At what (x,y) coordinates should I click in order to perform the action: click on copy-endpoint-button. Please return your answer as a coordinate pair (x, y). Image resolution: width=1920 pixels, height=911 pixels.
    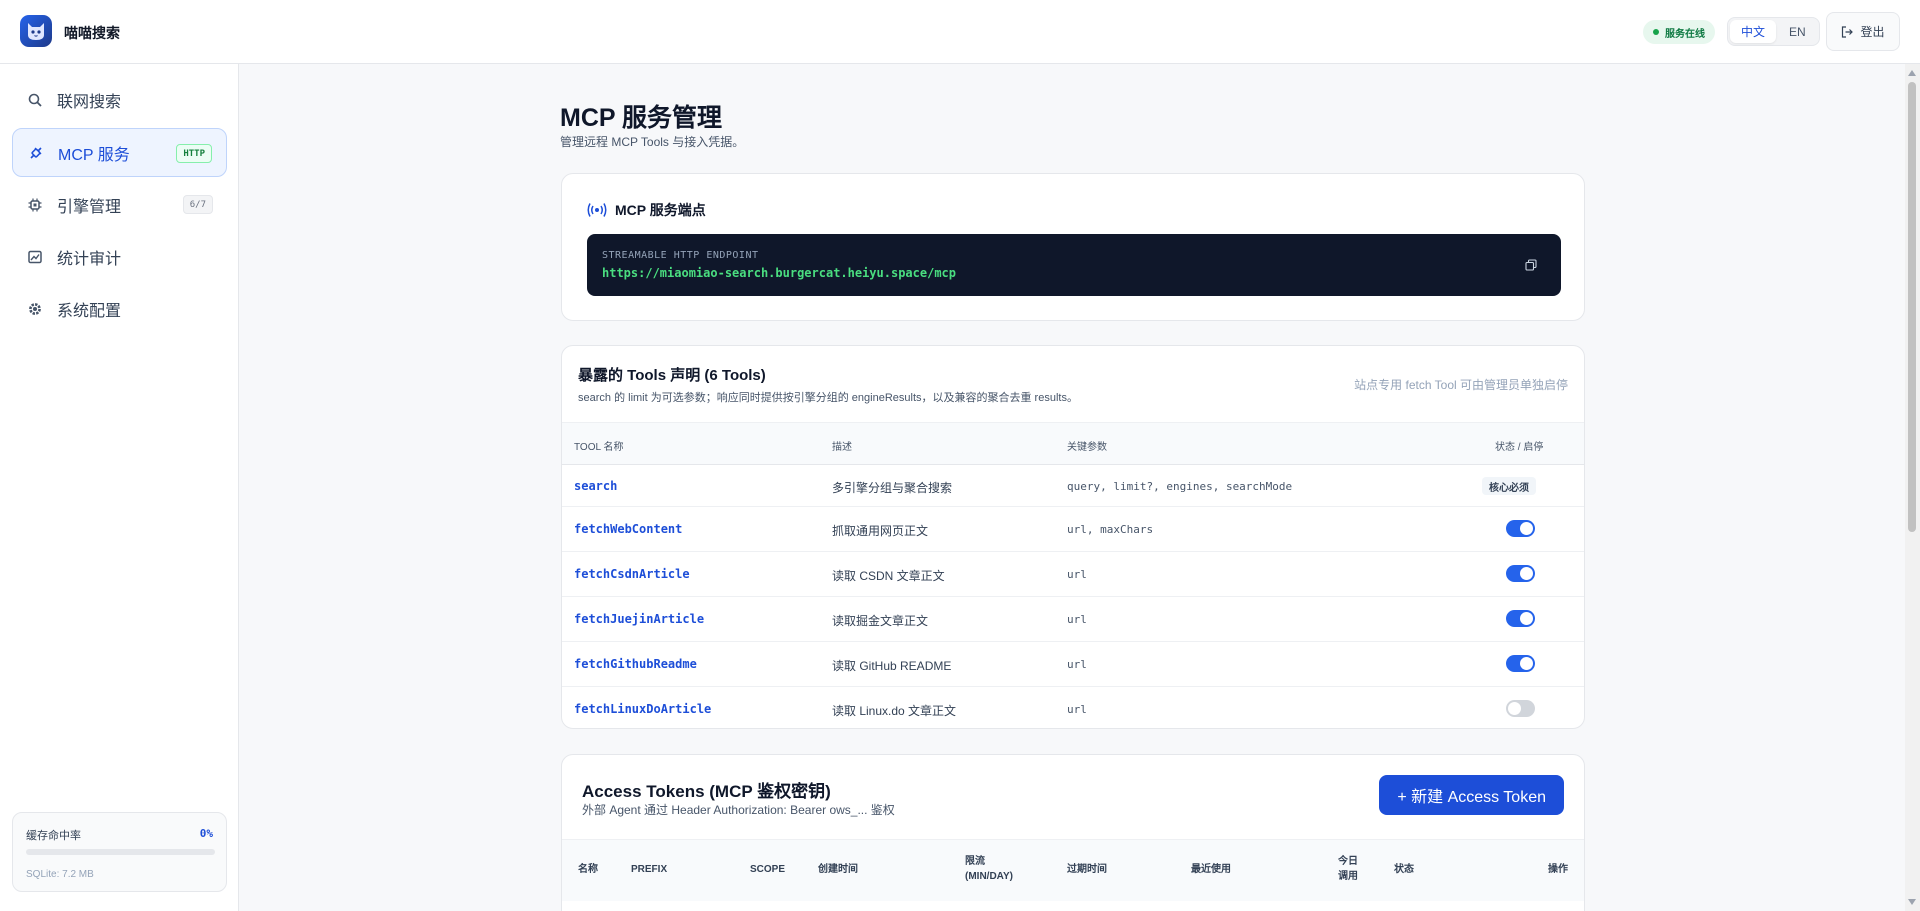
    Looking at the image, I should click on (1532, 265).